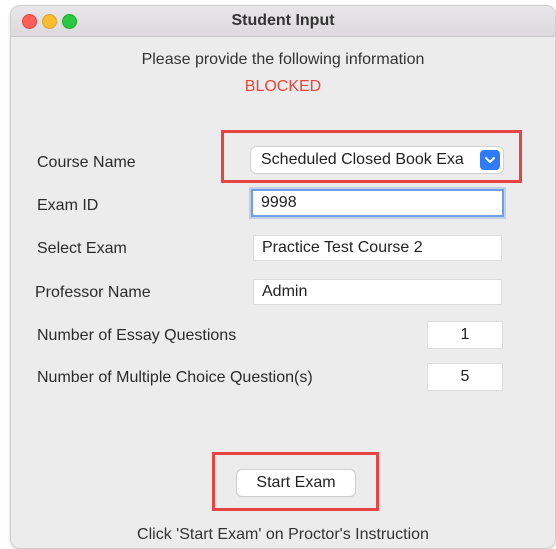 This screenshot has width=556, height=549. What do you see at coordinates (490, 160) in the screenshot?
I see `chevron-down-icon` at bounding box center [490, 160].